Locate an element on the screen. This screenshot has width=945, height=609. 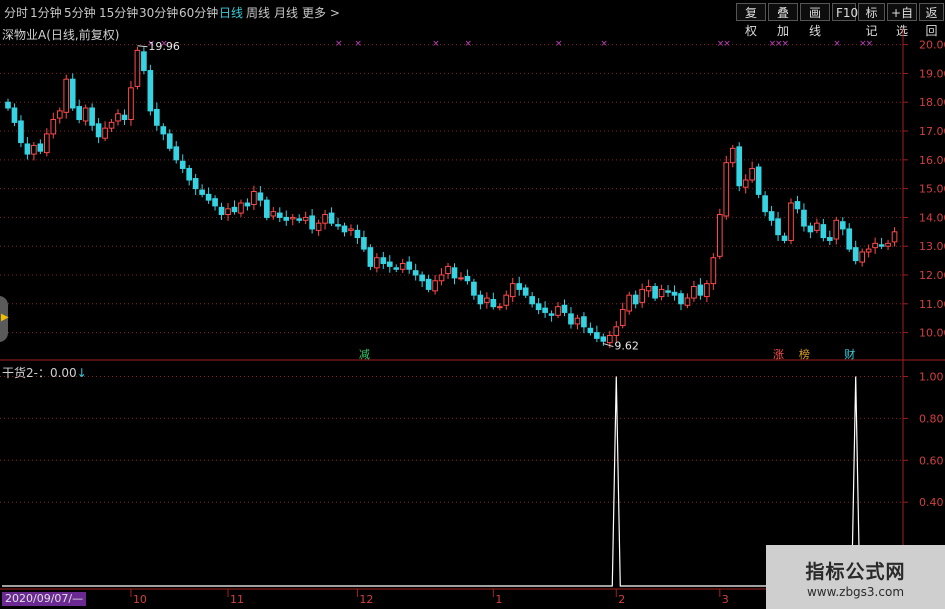
watermark-title: 指标公式网 is located at coordinates (855, 572).